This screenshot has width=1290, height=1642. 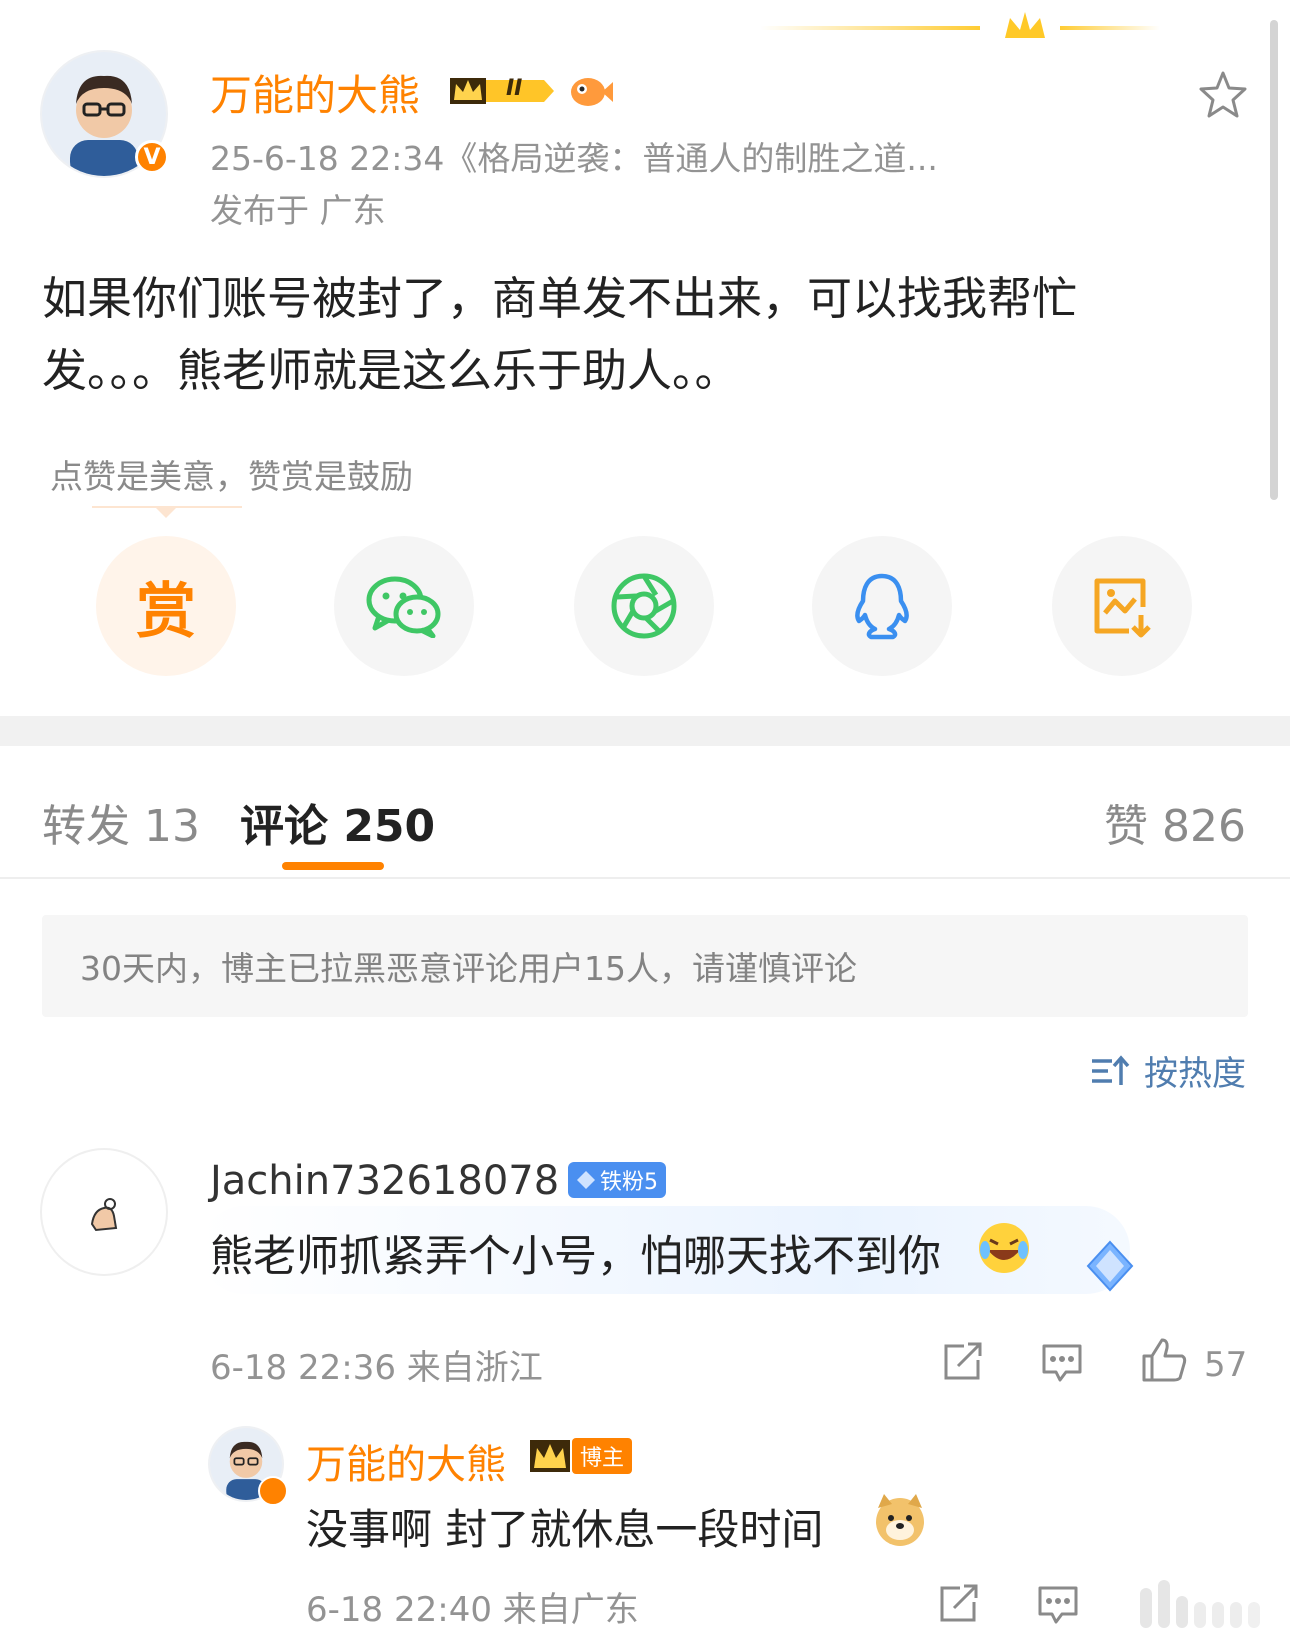 I want to click on comment-like-count: 57, so click(x=1226, y=1364).